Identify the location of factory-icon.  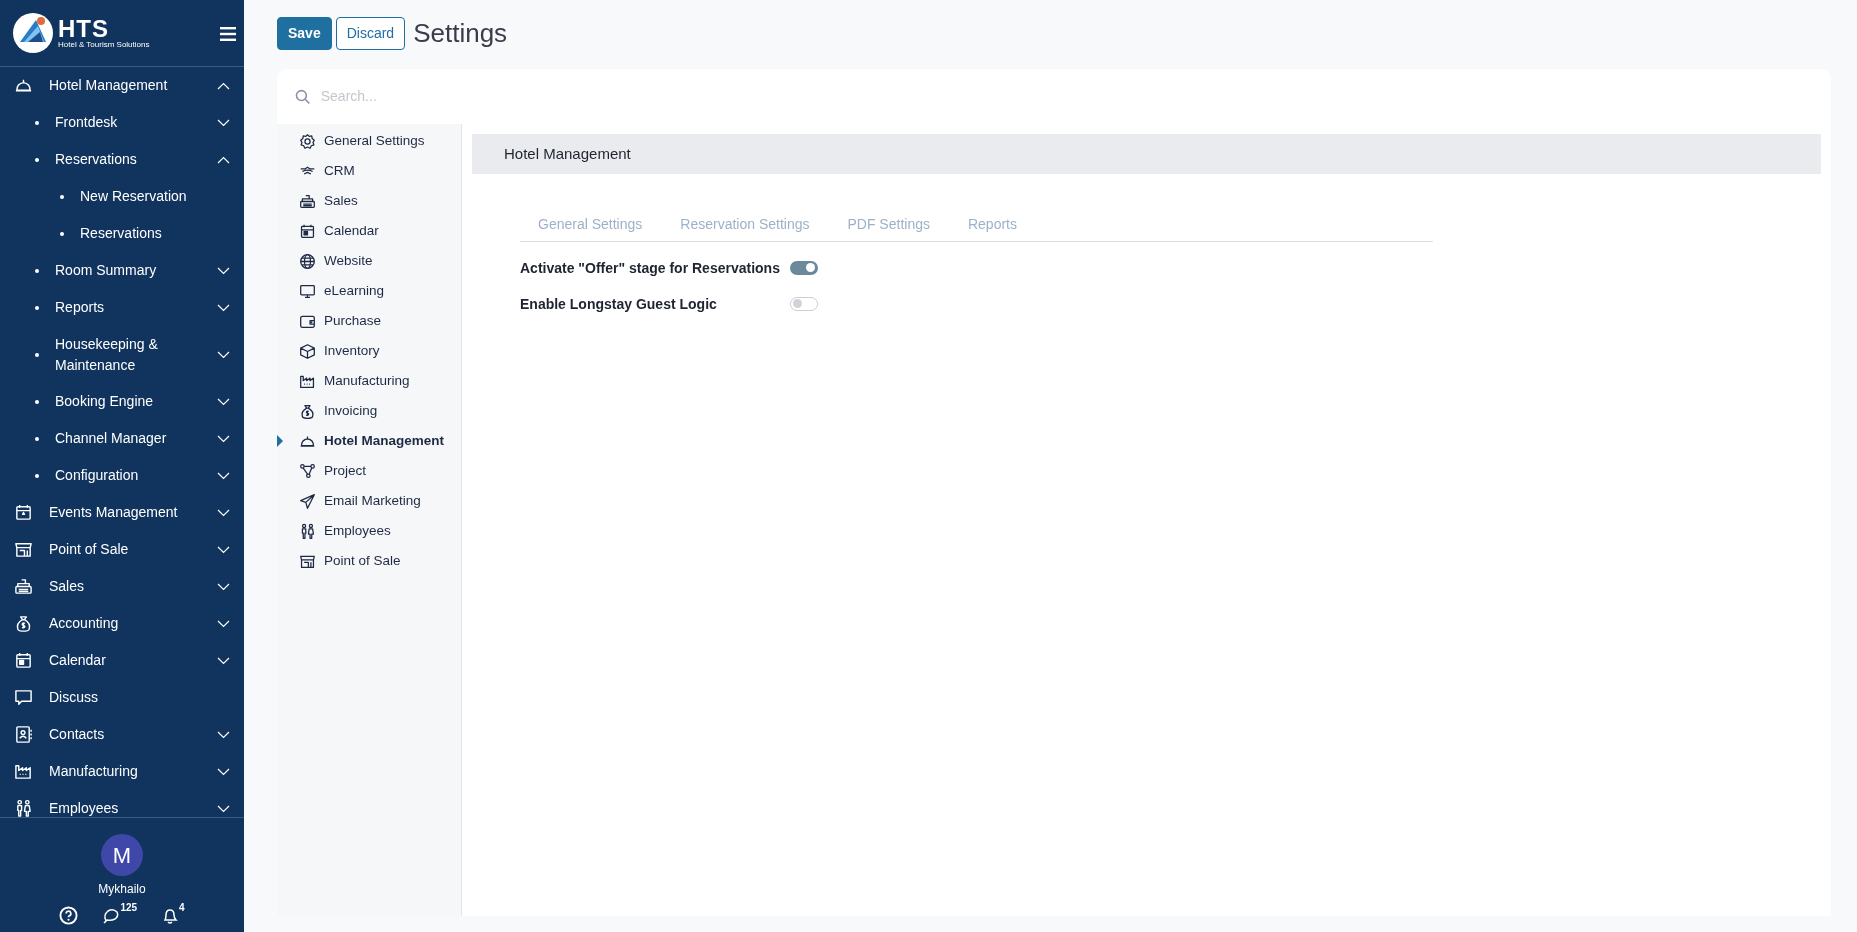
(23, 771).